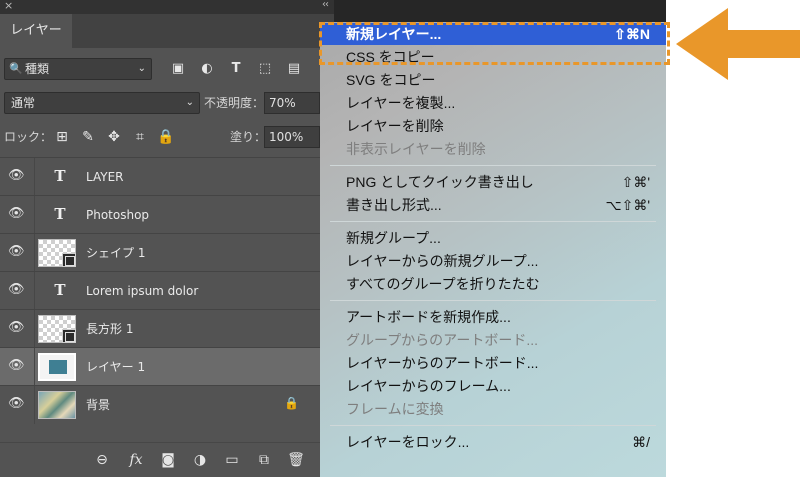 The height and width of the screenshot is (477, 800). I want to click on lock-row: ロック： ⊞ ✎ ✥ ⌗ 🔒 塗り： 100%, so click(167, 137).